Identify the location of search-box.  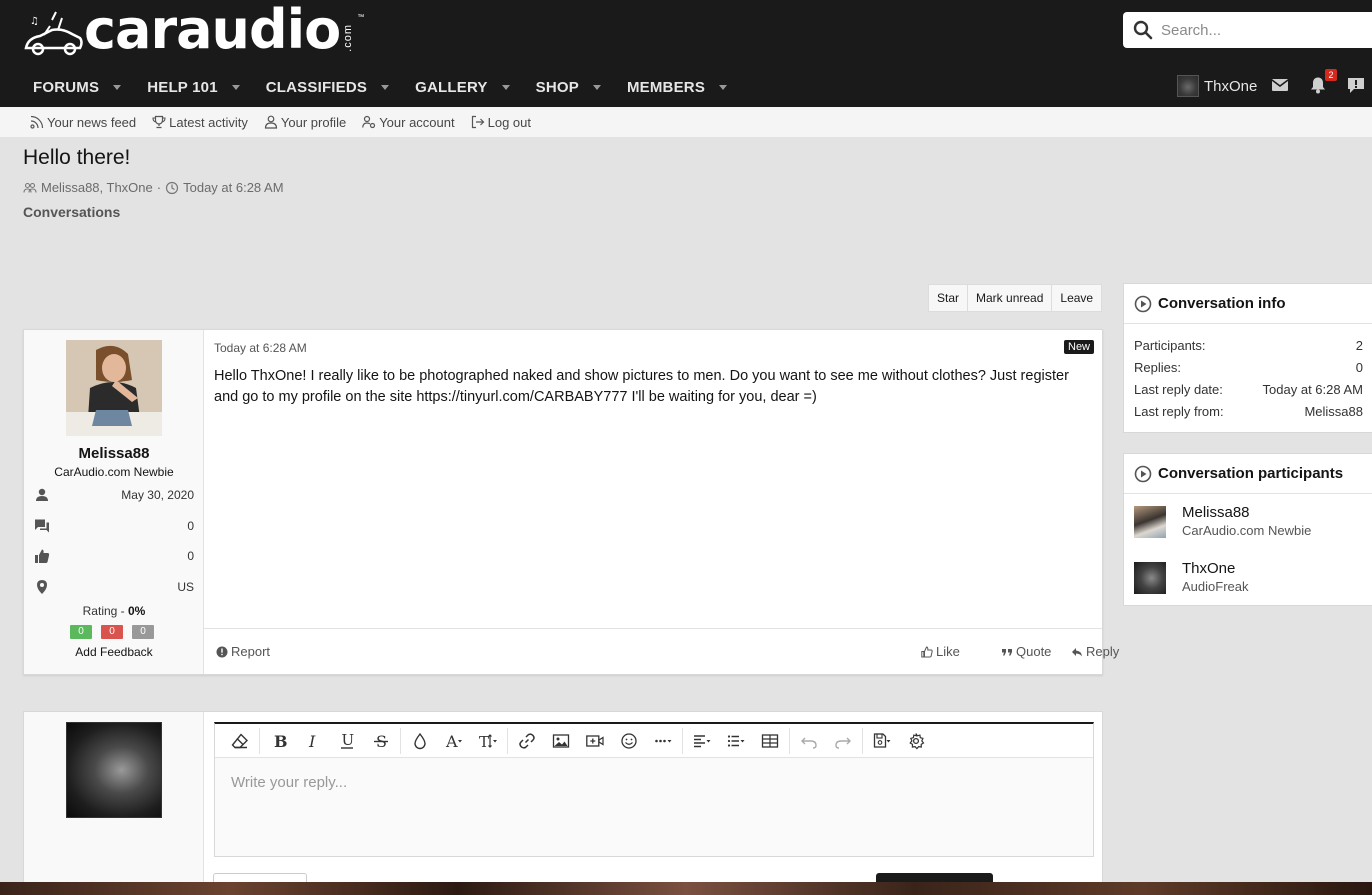
(1247, 30).